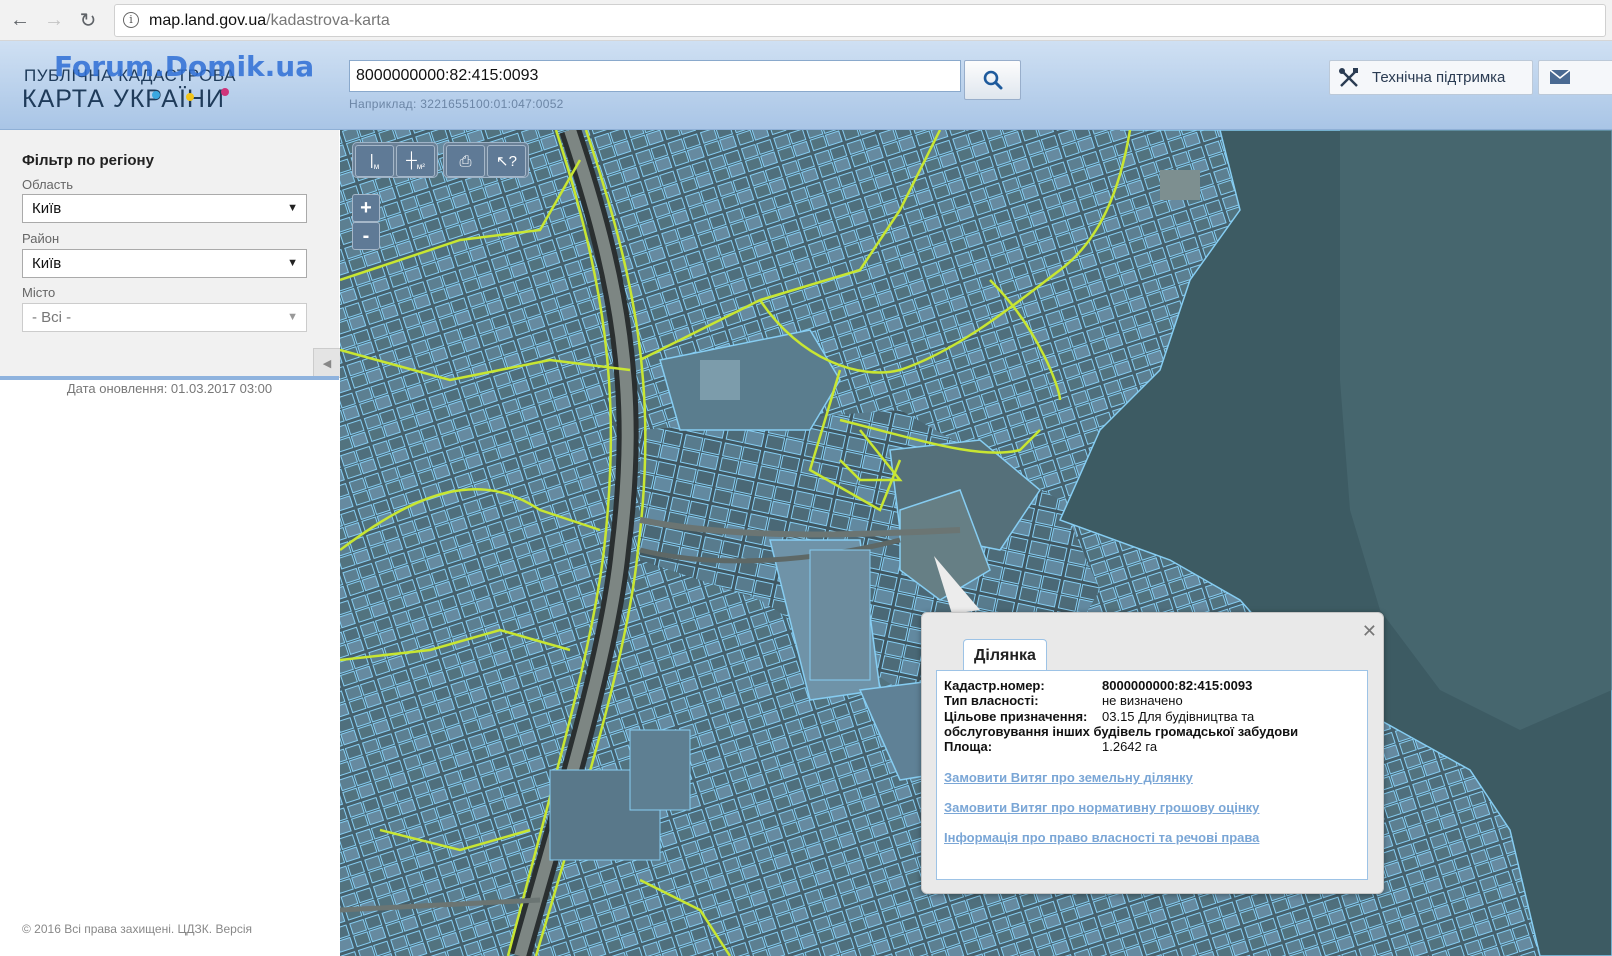 The image size is (1612, 956). I want to click on misto-label: Місто, so click(39, 292).